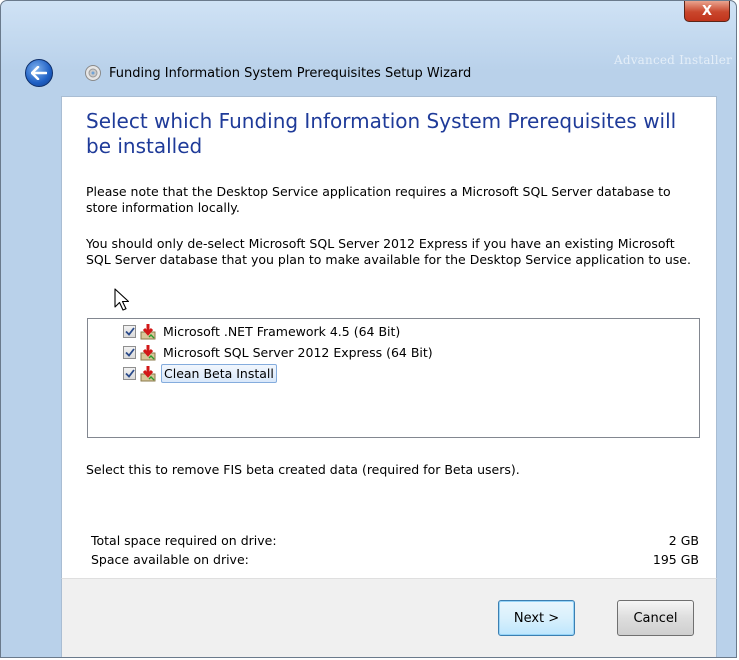 The height and width of the screenshot is (660, 739). Describe the element at coordinates (395, 559) in the screenshot. I see `space-available-row: Space available on drive: 195 GB` at that location.